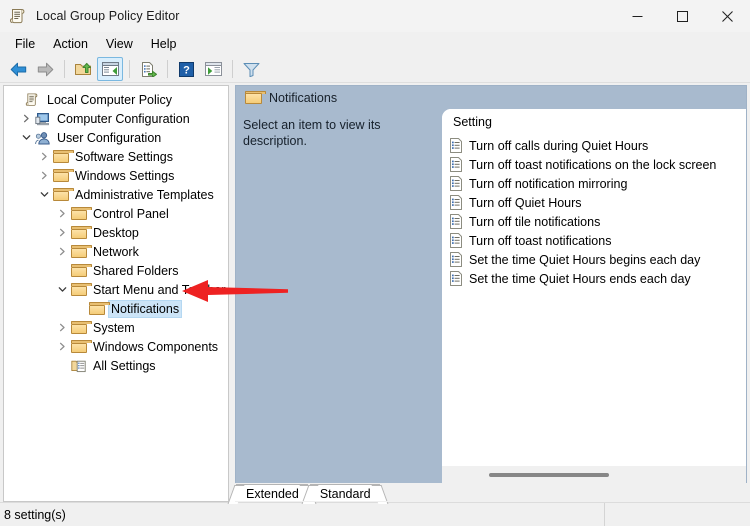 This screenshot has height=526, width=750. I want to click on scrollbar-thumb, so click(549, 474).